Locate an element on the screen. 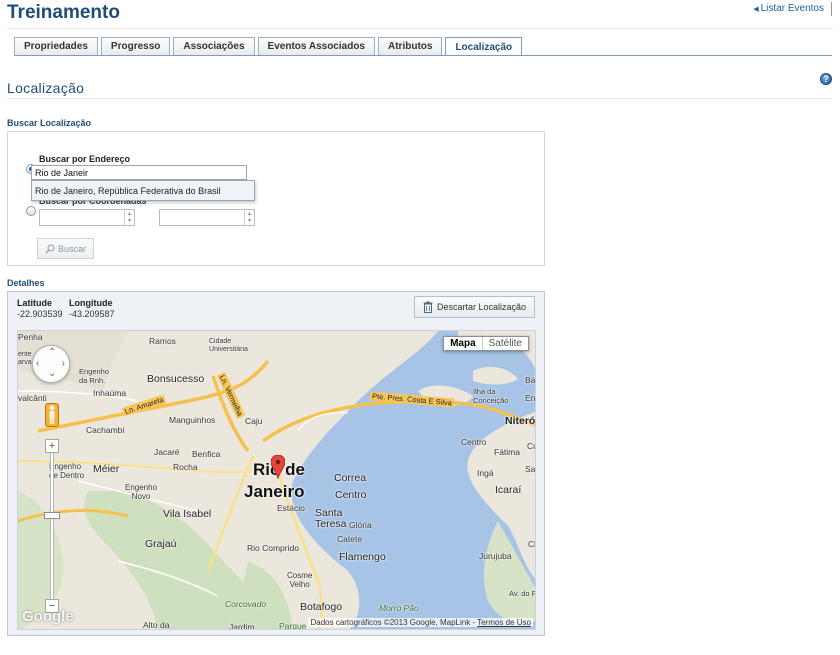 This screenshot has width=840, height=655. map-label-cu: Cu is located at coordinates (531, 446).